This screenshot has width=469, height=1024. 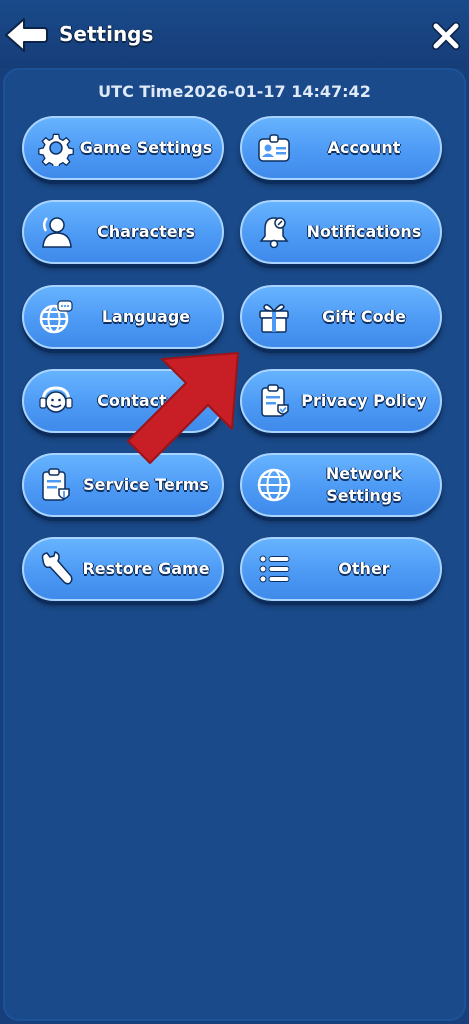 I want to click on language-button: Language, so click(x=123, y=317).